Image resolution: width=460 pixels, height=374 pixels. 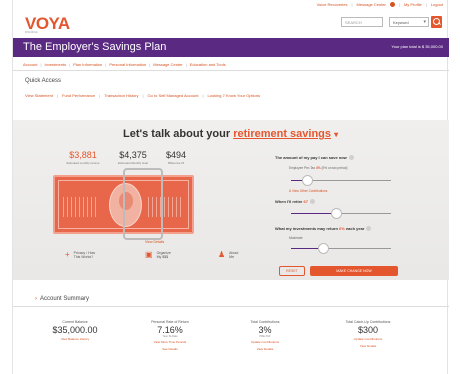 I want to click on nav-investments: Investments, so click(x=56, y=64).